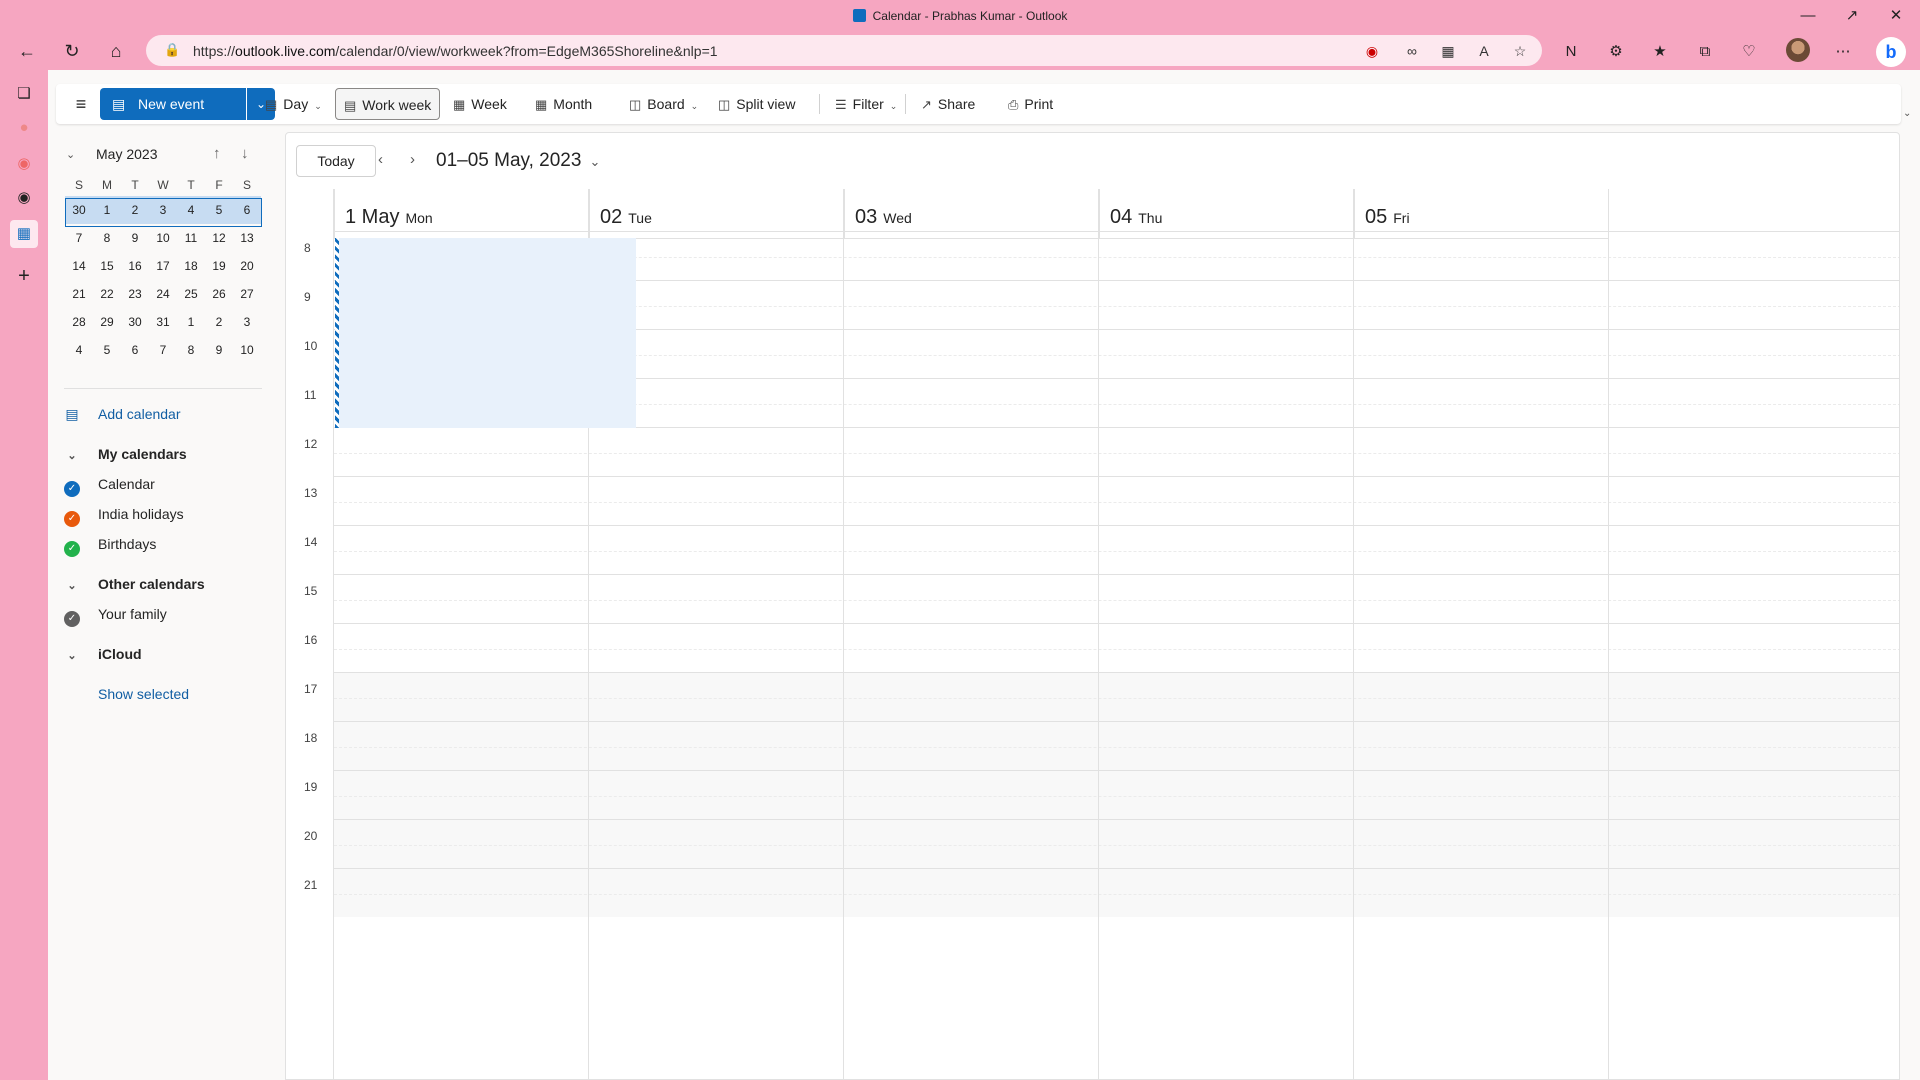 The image size is (1920, 1080). What do you see at coordinates (115, 615) in the screenshot?
I see `calendar-list-item: ✓ Your family` at bounding box center [115, 615].